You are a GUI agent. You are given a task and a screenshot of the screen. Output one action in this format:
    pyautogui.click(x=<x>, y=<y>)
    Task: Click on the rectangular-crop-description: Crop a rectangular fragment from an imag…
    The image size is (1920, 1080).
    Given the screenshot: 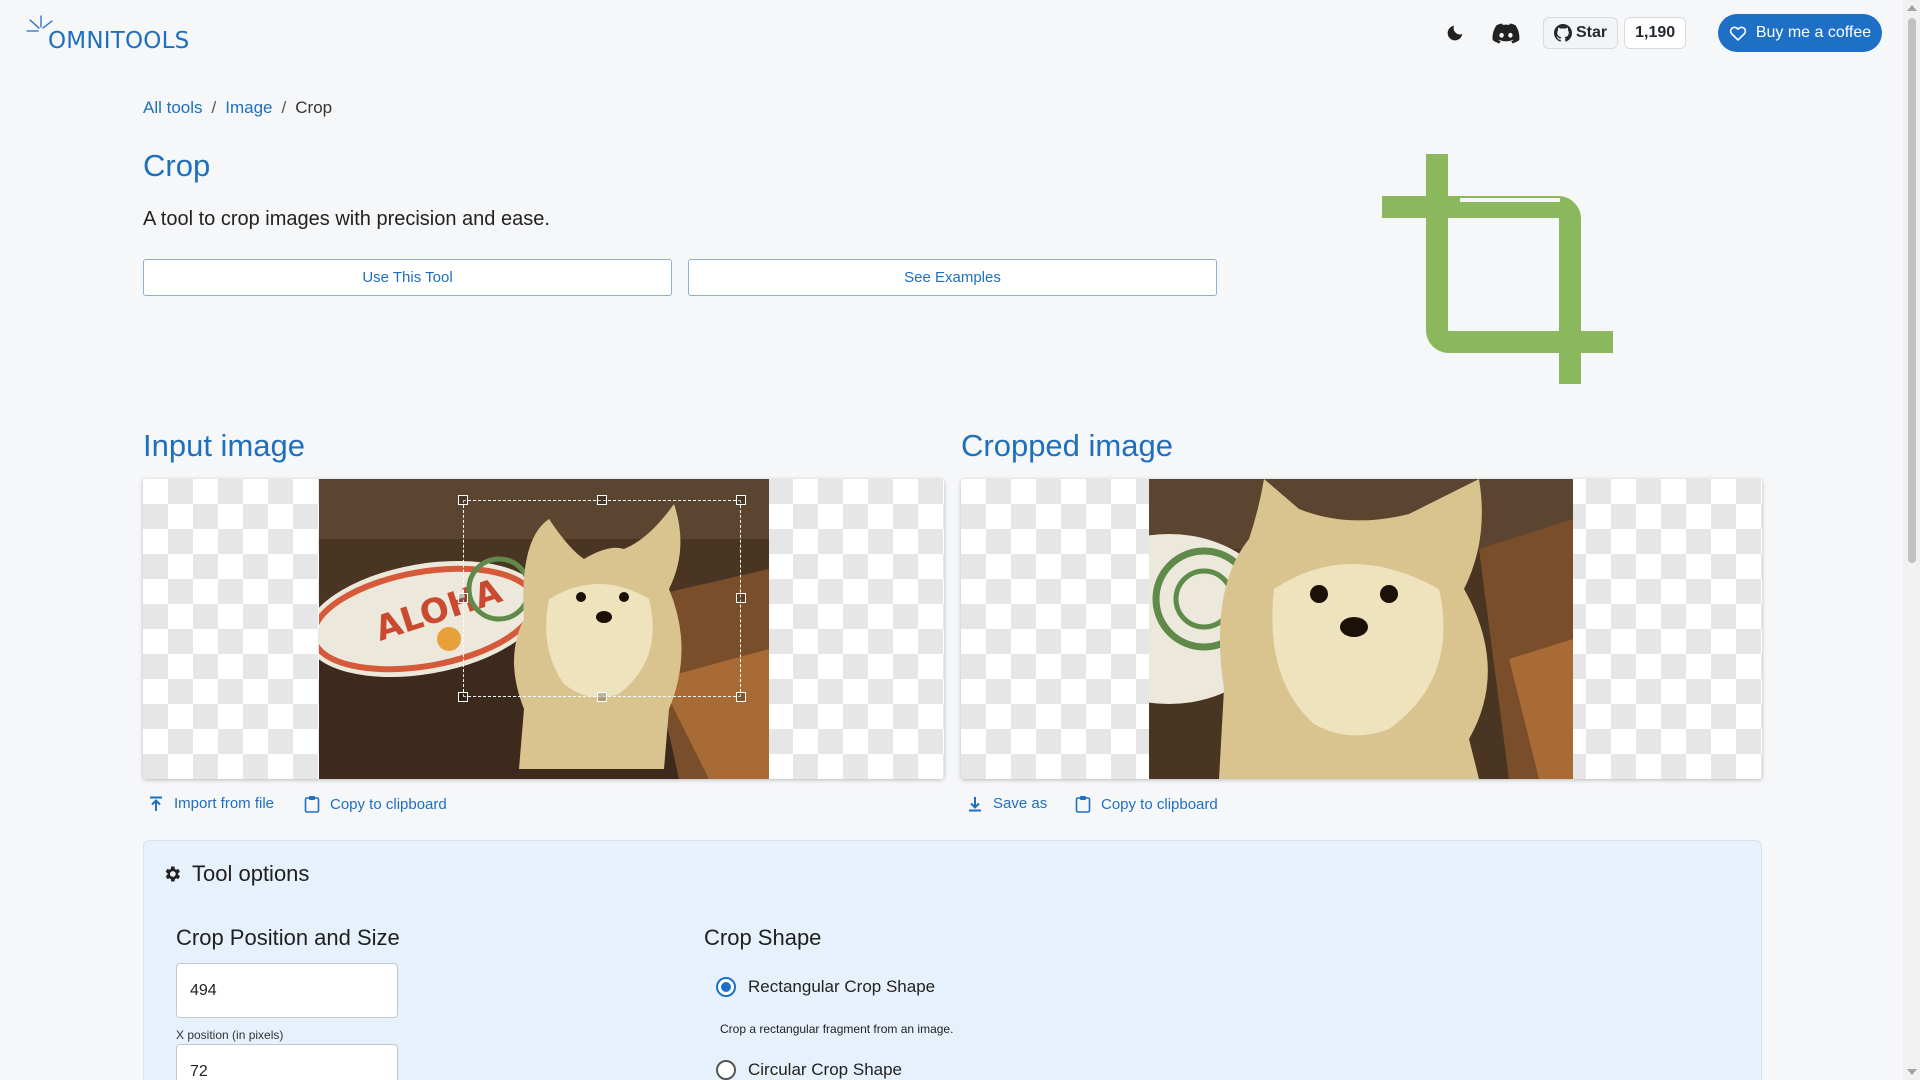 What is the action you would take?
    pyautogui.click(x=837, y=1029)
    